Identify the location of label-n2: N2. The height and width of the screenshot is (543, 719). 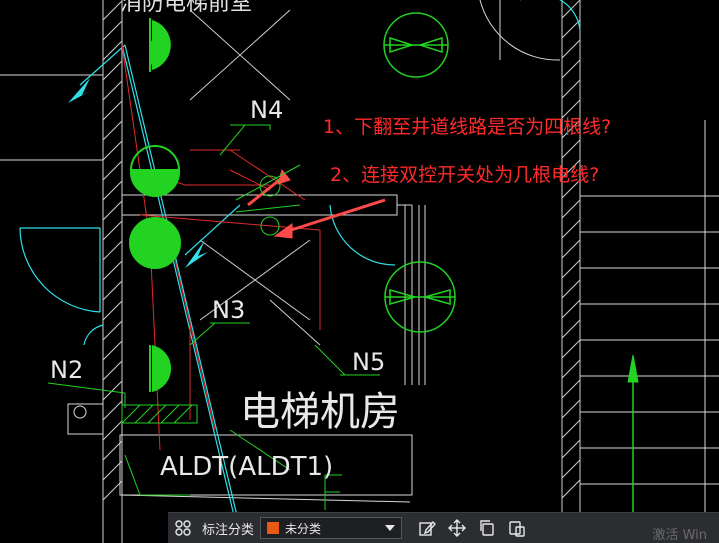
(66, 370).